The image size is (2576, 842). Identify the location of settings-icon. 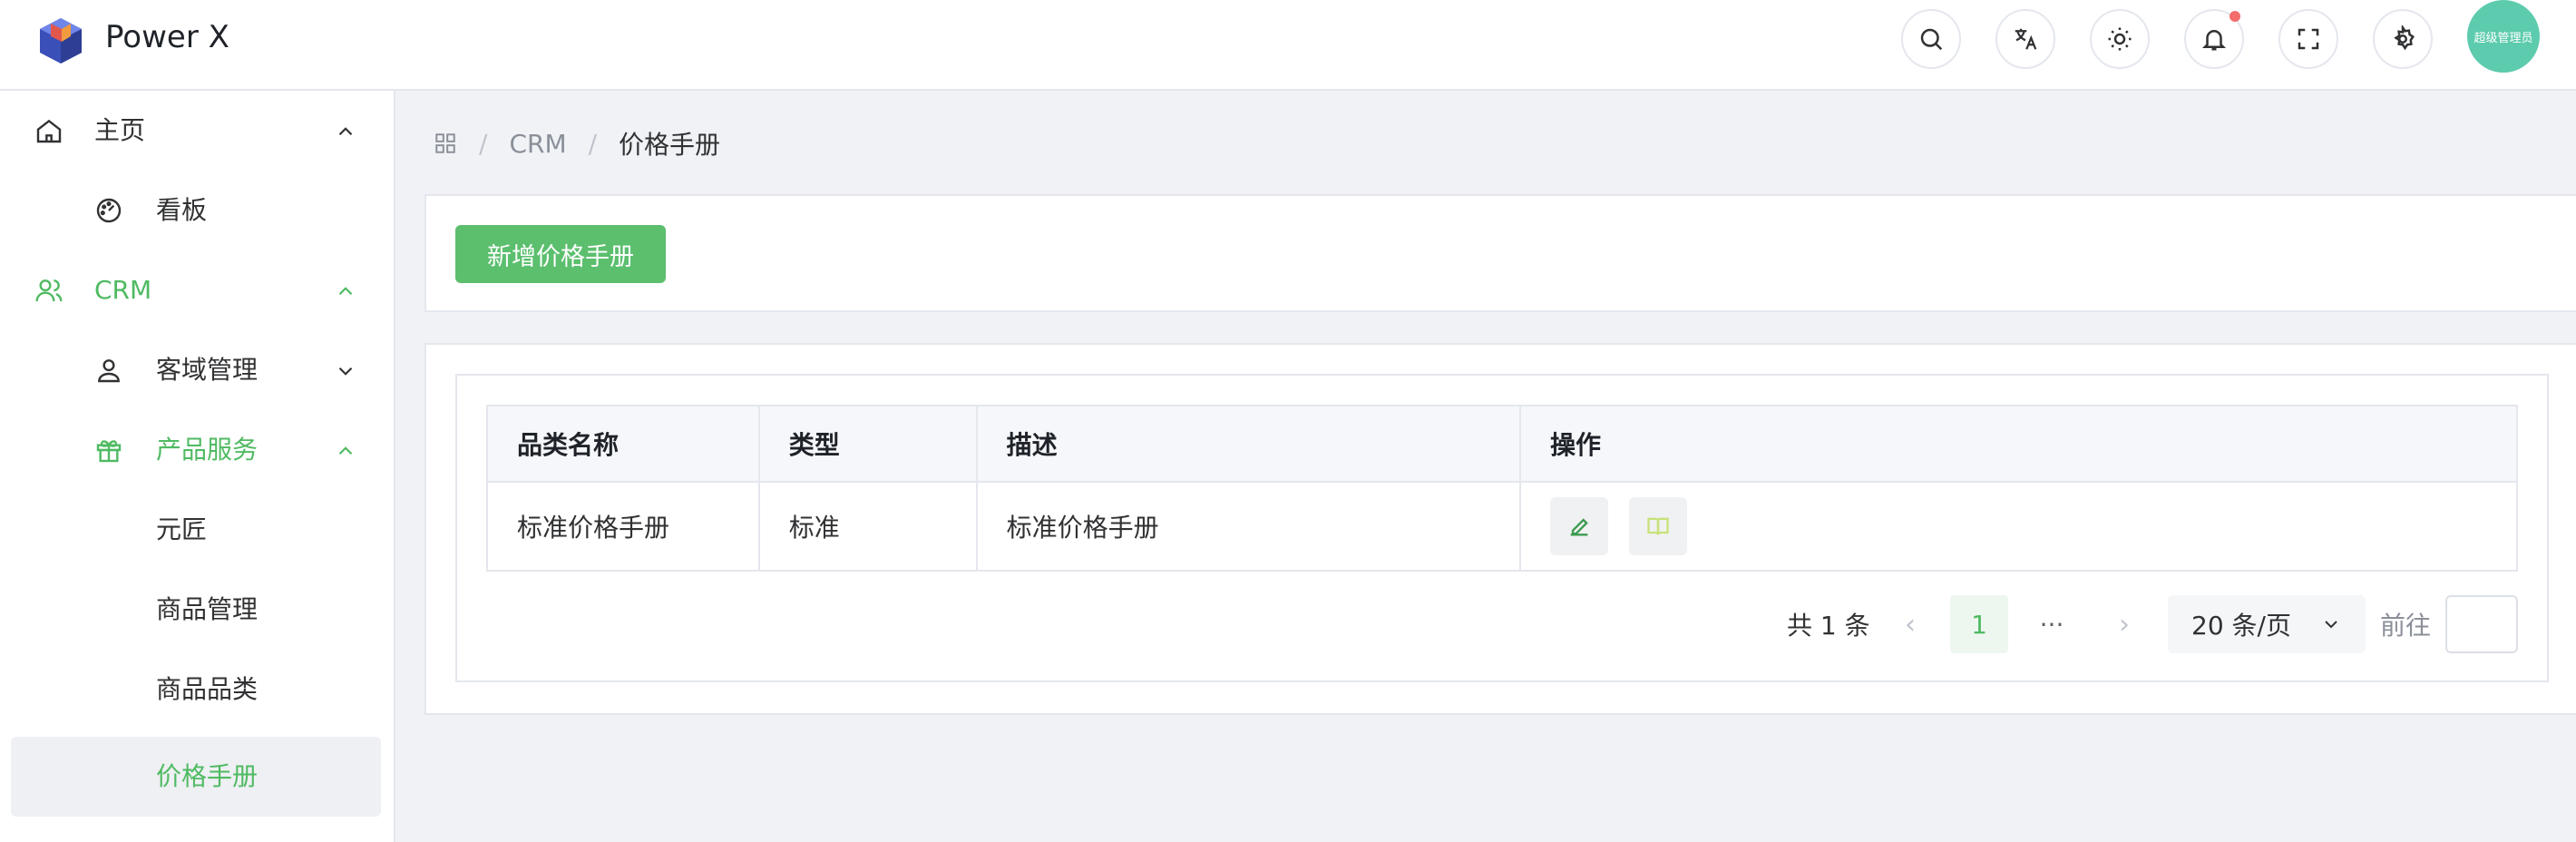
(2404, 38).